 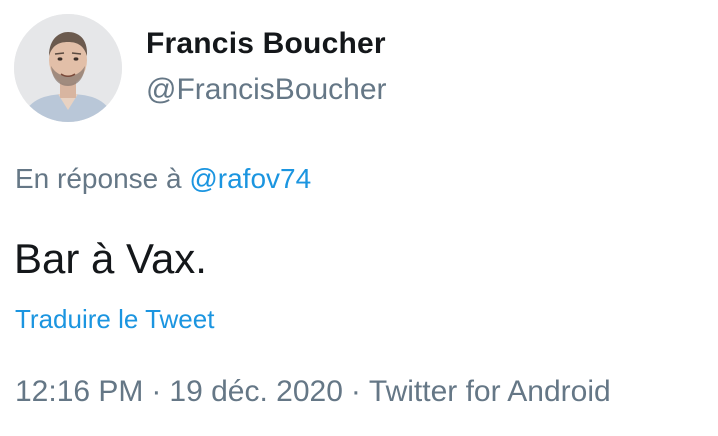 What do you see at coordinates (250, 178) in the screenshot?
I see `reply-mention-link: @rafov74` at bounding box center [250, 178].